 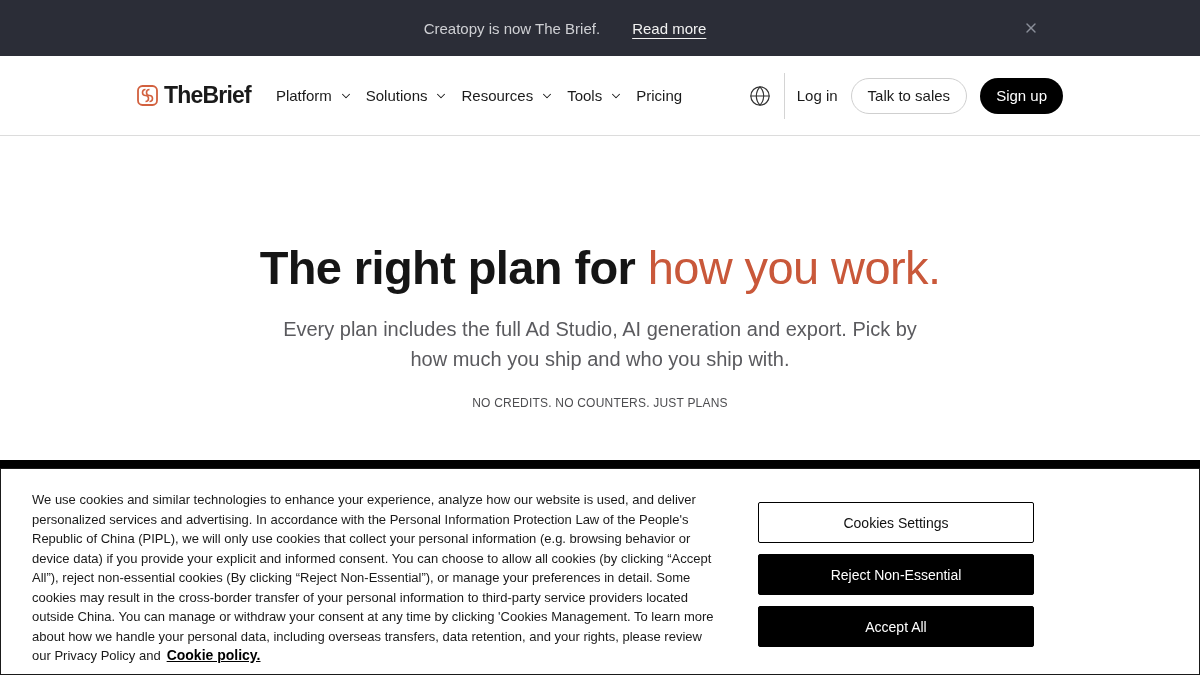 What do you see at coordinates (508, 95) in the screenshot?
I see `nav-item: Resources` at bounding box center [508, 95].